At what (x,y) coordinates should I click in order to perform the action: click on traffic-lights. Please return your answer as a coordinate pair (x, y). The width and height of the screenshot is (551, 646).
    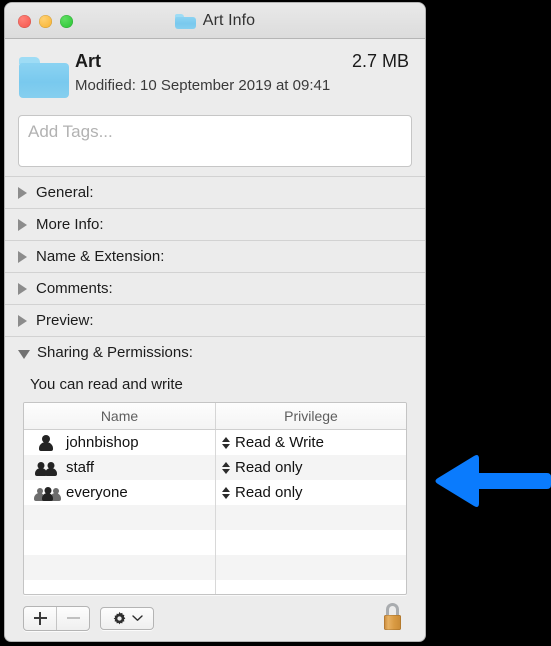
    Looking at the image, I should click on (45, 21).